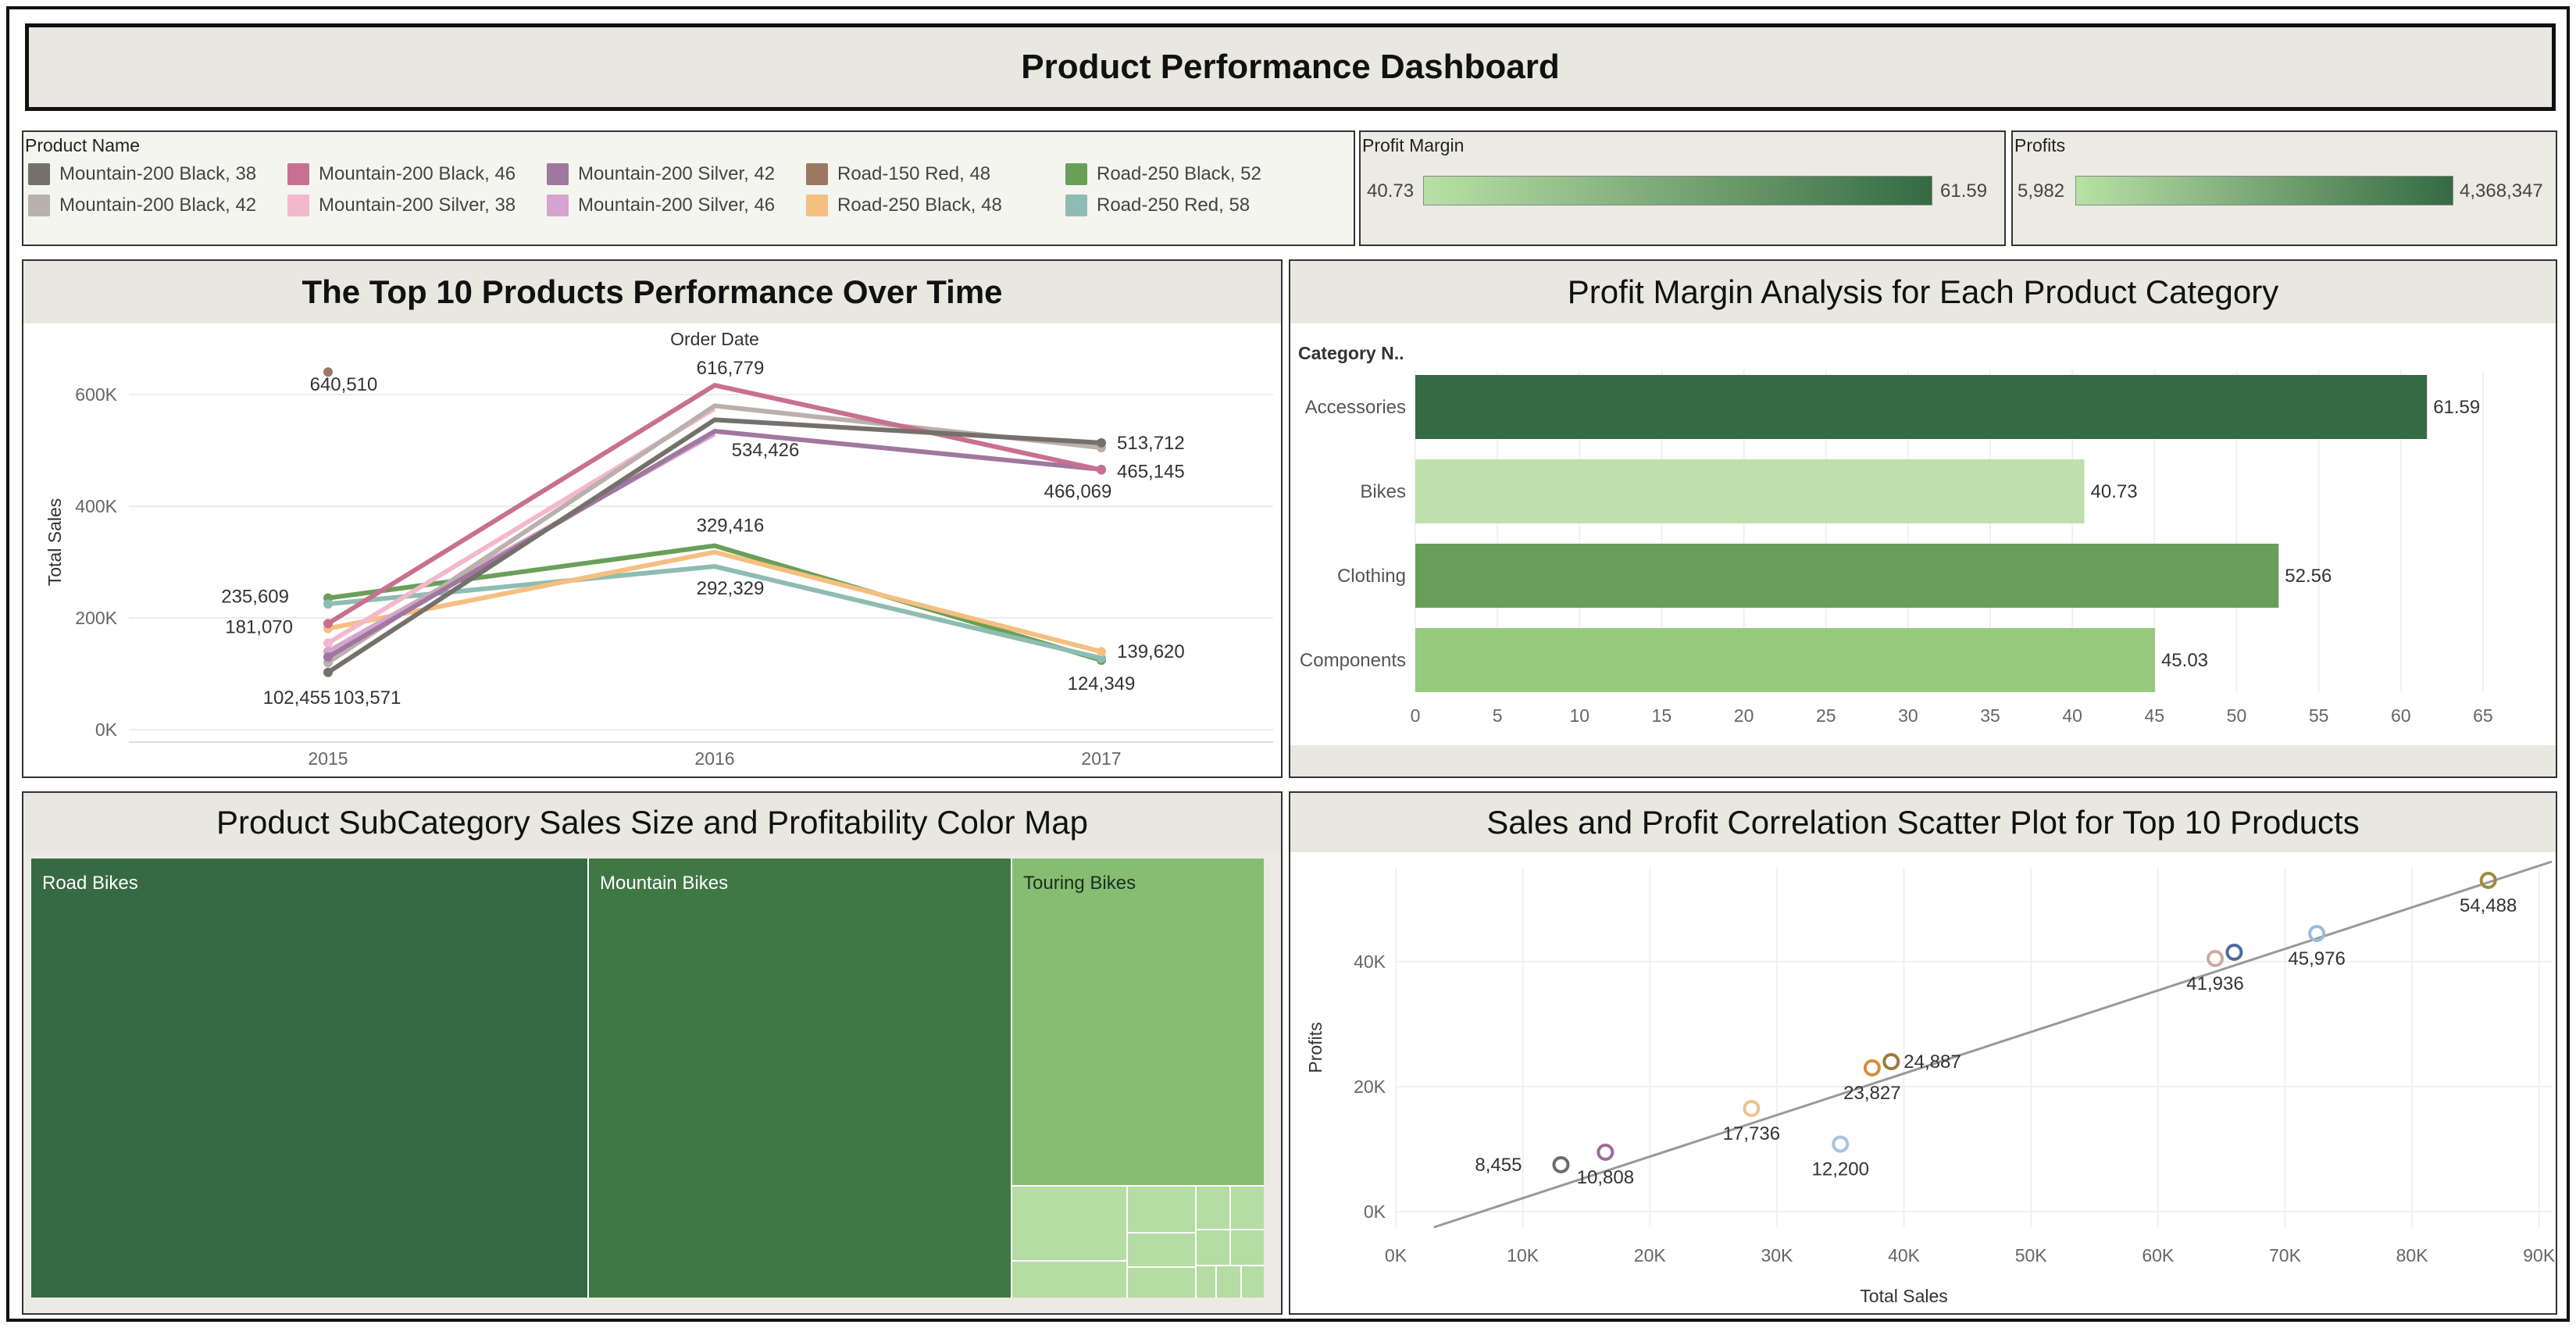 This screenshot has height=1328, width=2576. Describe the element at coordinates (417, 205) in the screenshot. I see `legend-label: Mountain-200 Silver, 38` at that location.